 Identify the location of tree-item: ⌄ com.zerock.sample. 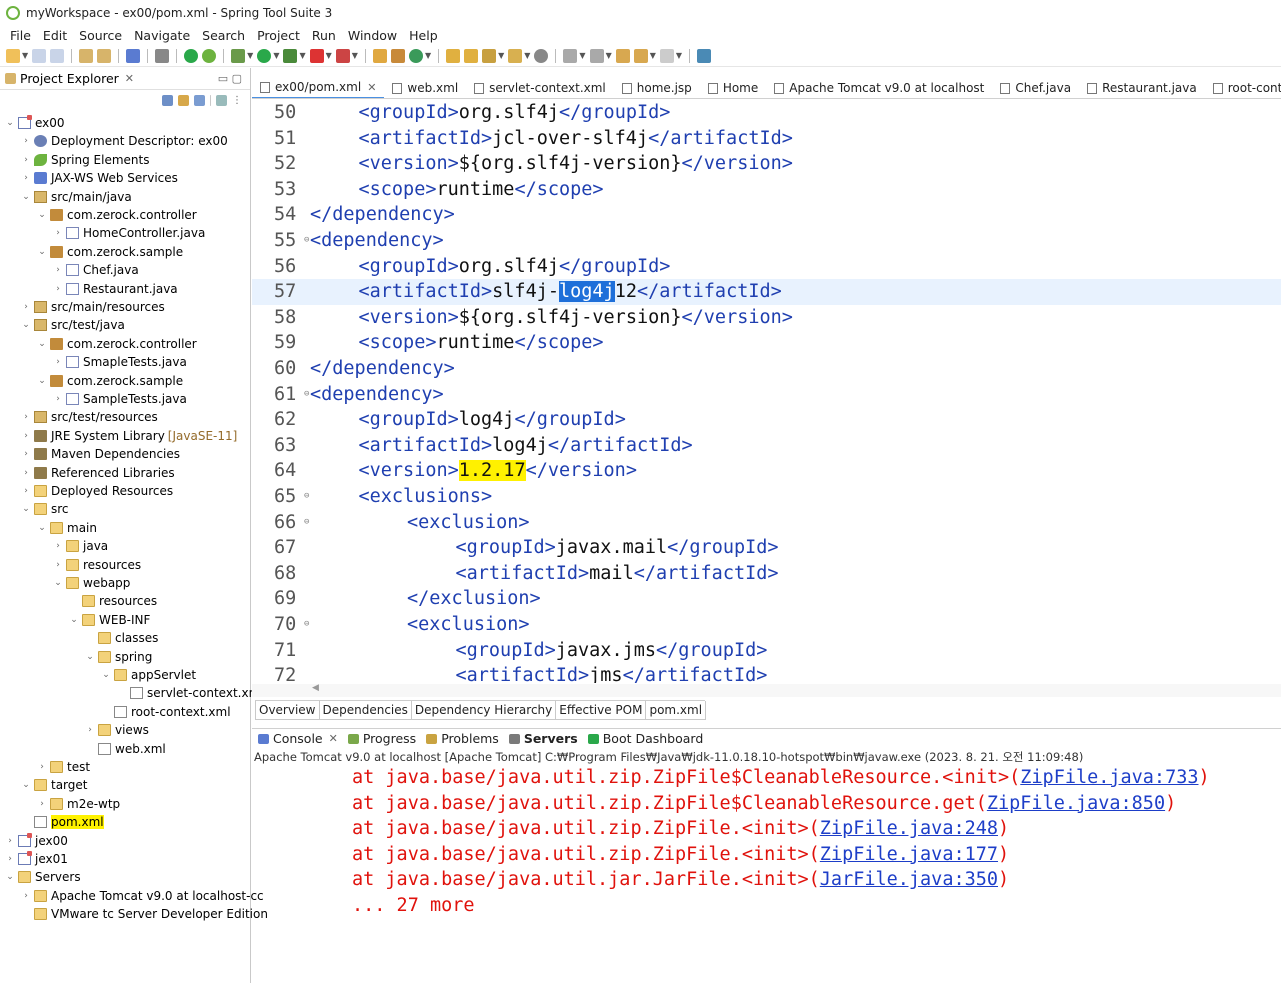
(110, 381).